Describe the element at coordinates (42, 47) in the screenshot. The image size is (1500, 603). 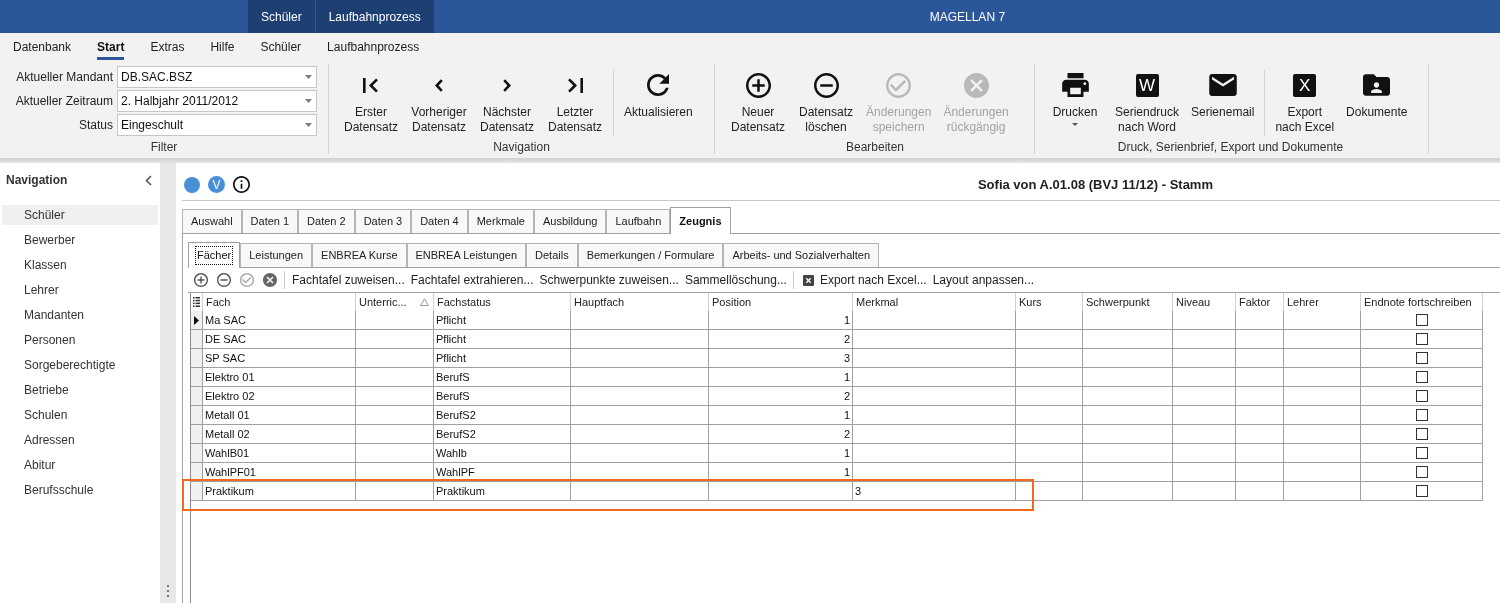
I see `ribbon-tab: Datenbank` at that location.